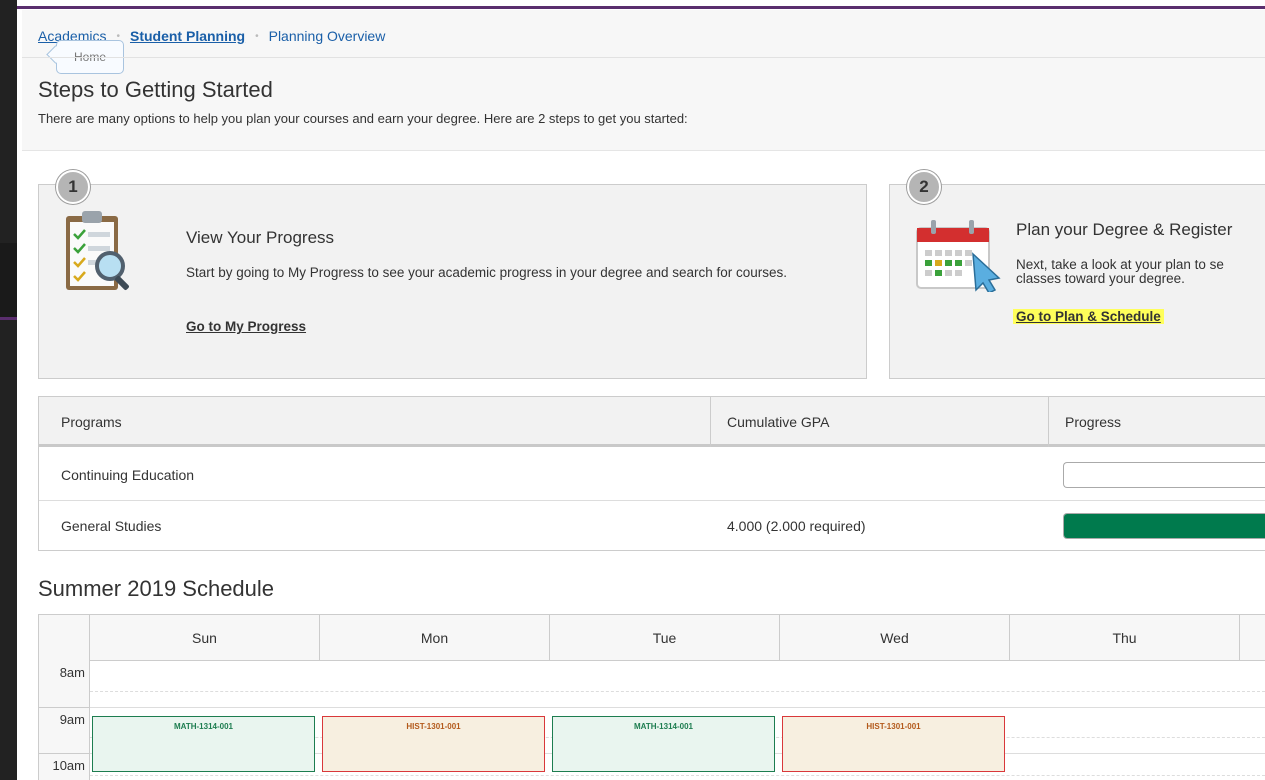 The width and height of the screenshot is (1265, 780). What do you see at coordinates (1093, 422) in the screenshot?
I see `column-header-progress: Progress` at bounding box center [1093, 422].